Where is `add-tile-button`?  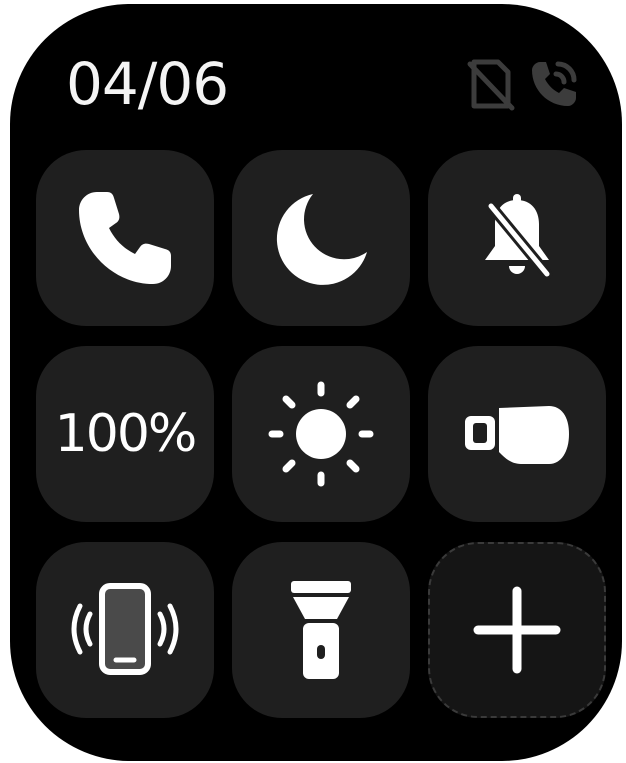
add-tile-button is located at coordinates (517, 630).